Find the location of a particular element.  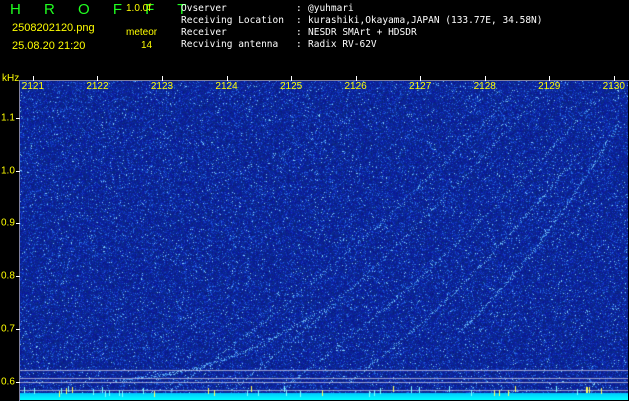

y-axis-unit: kHz is located at coordinates (11, 78).